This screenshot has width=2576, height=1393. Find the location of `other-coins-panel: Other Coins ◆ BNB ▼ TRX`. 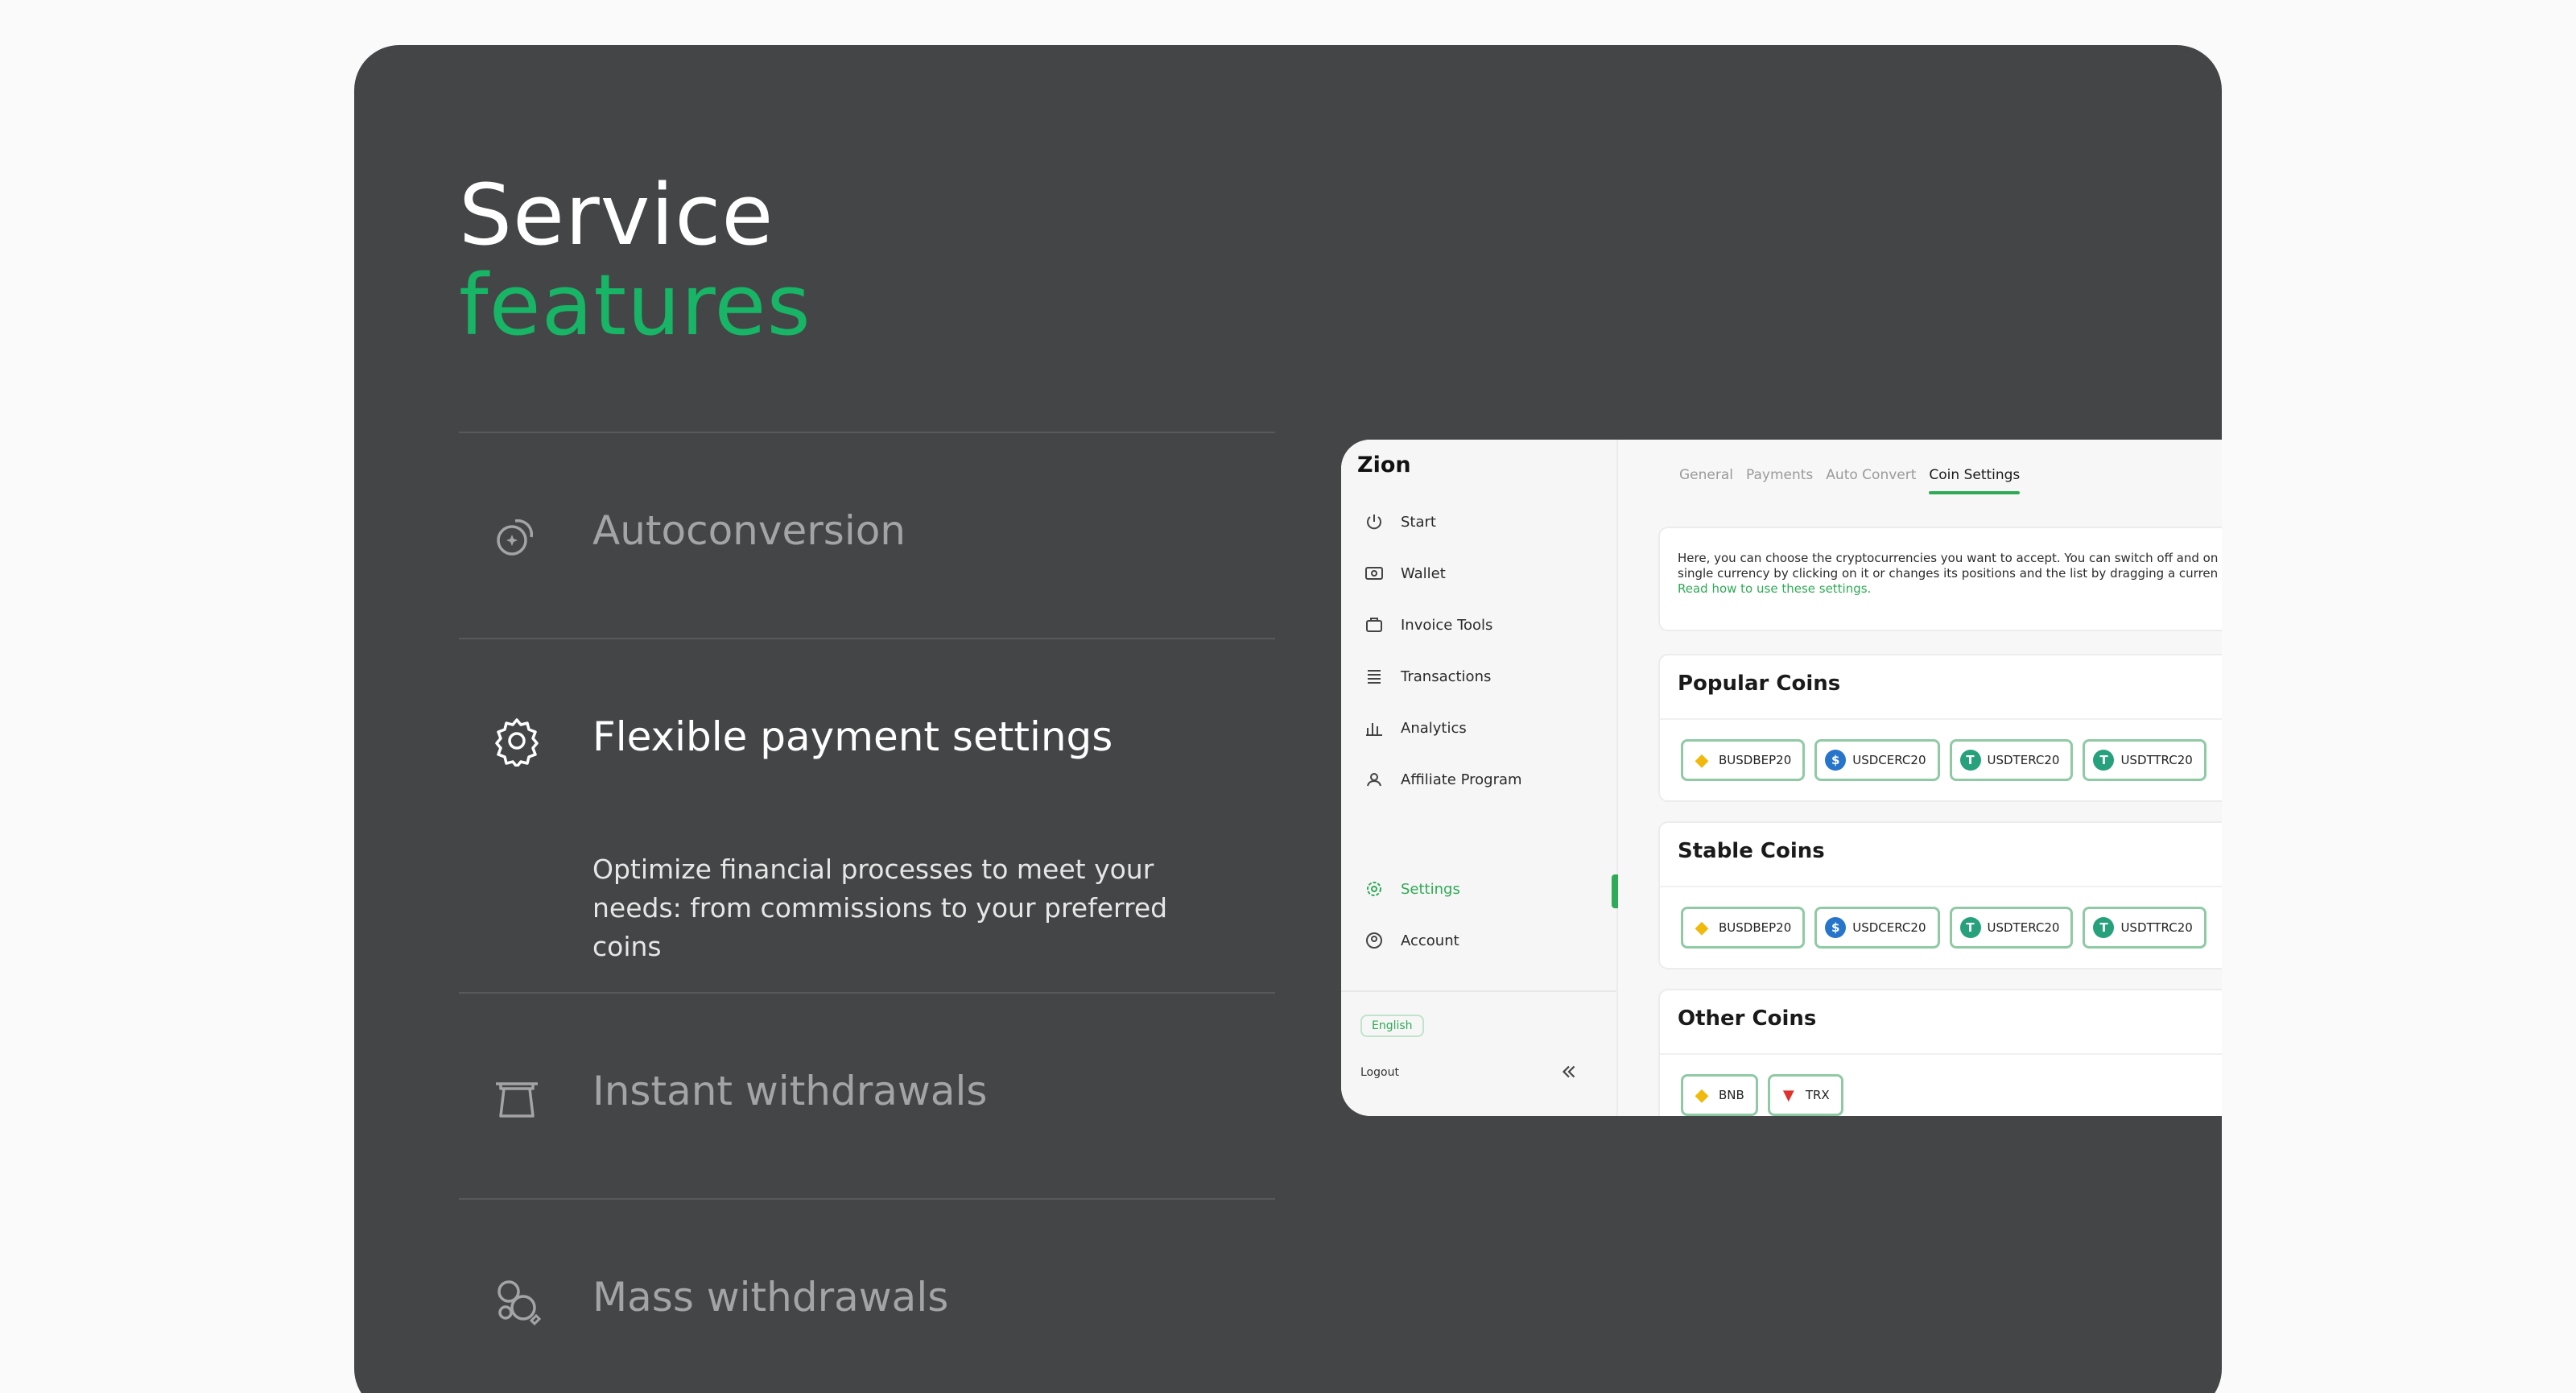

other-coins-panel: Other Coins ◆ BNB ▼ TRX is located at coordinates (1940, 1052).